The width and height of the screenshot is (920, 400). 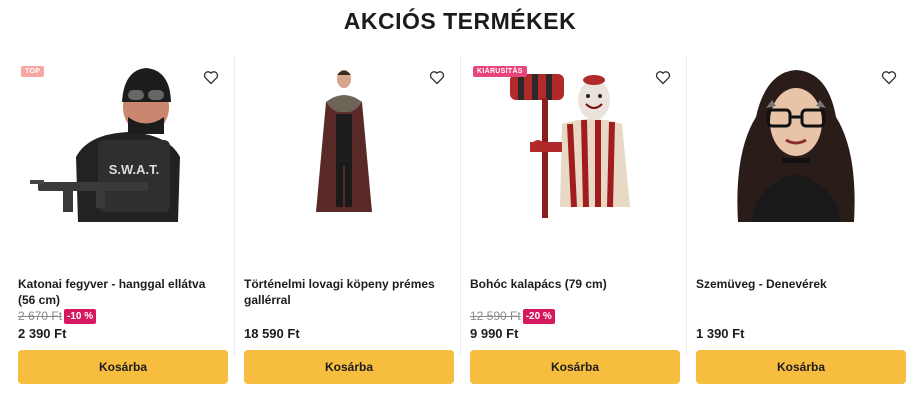 I want to click on product-price: 18 590 Ft, so click(x=272, y=333).